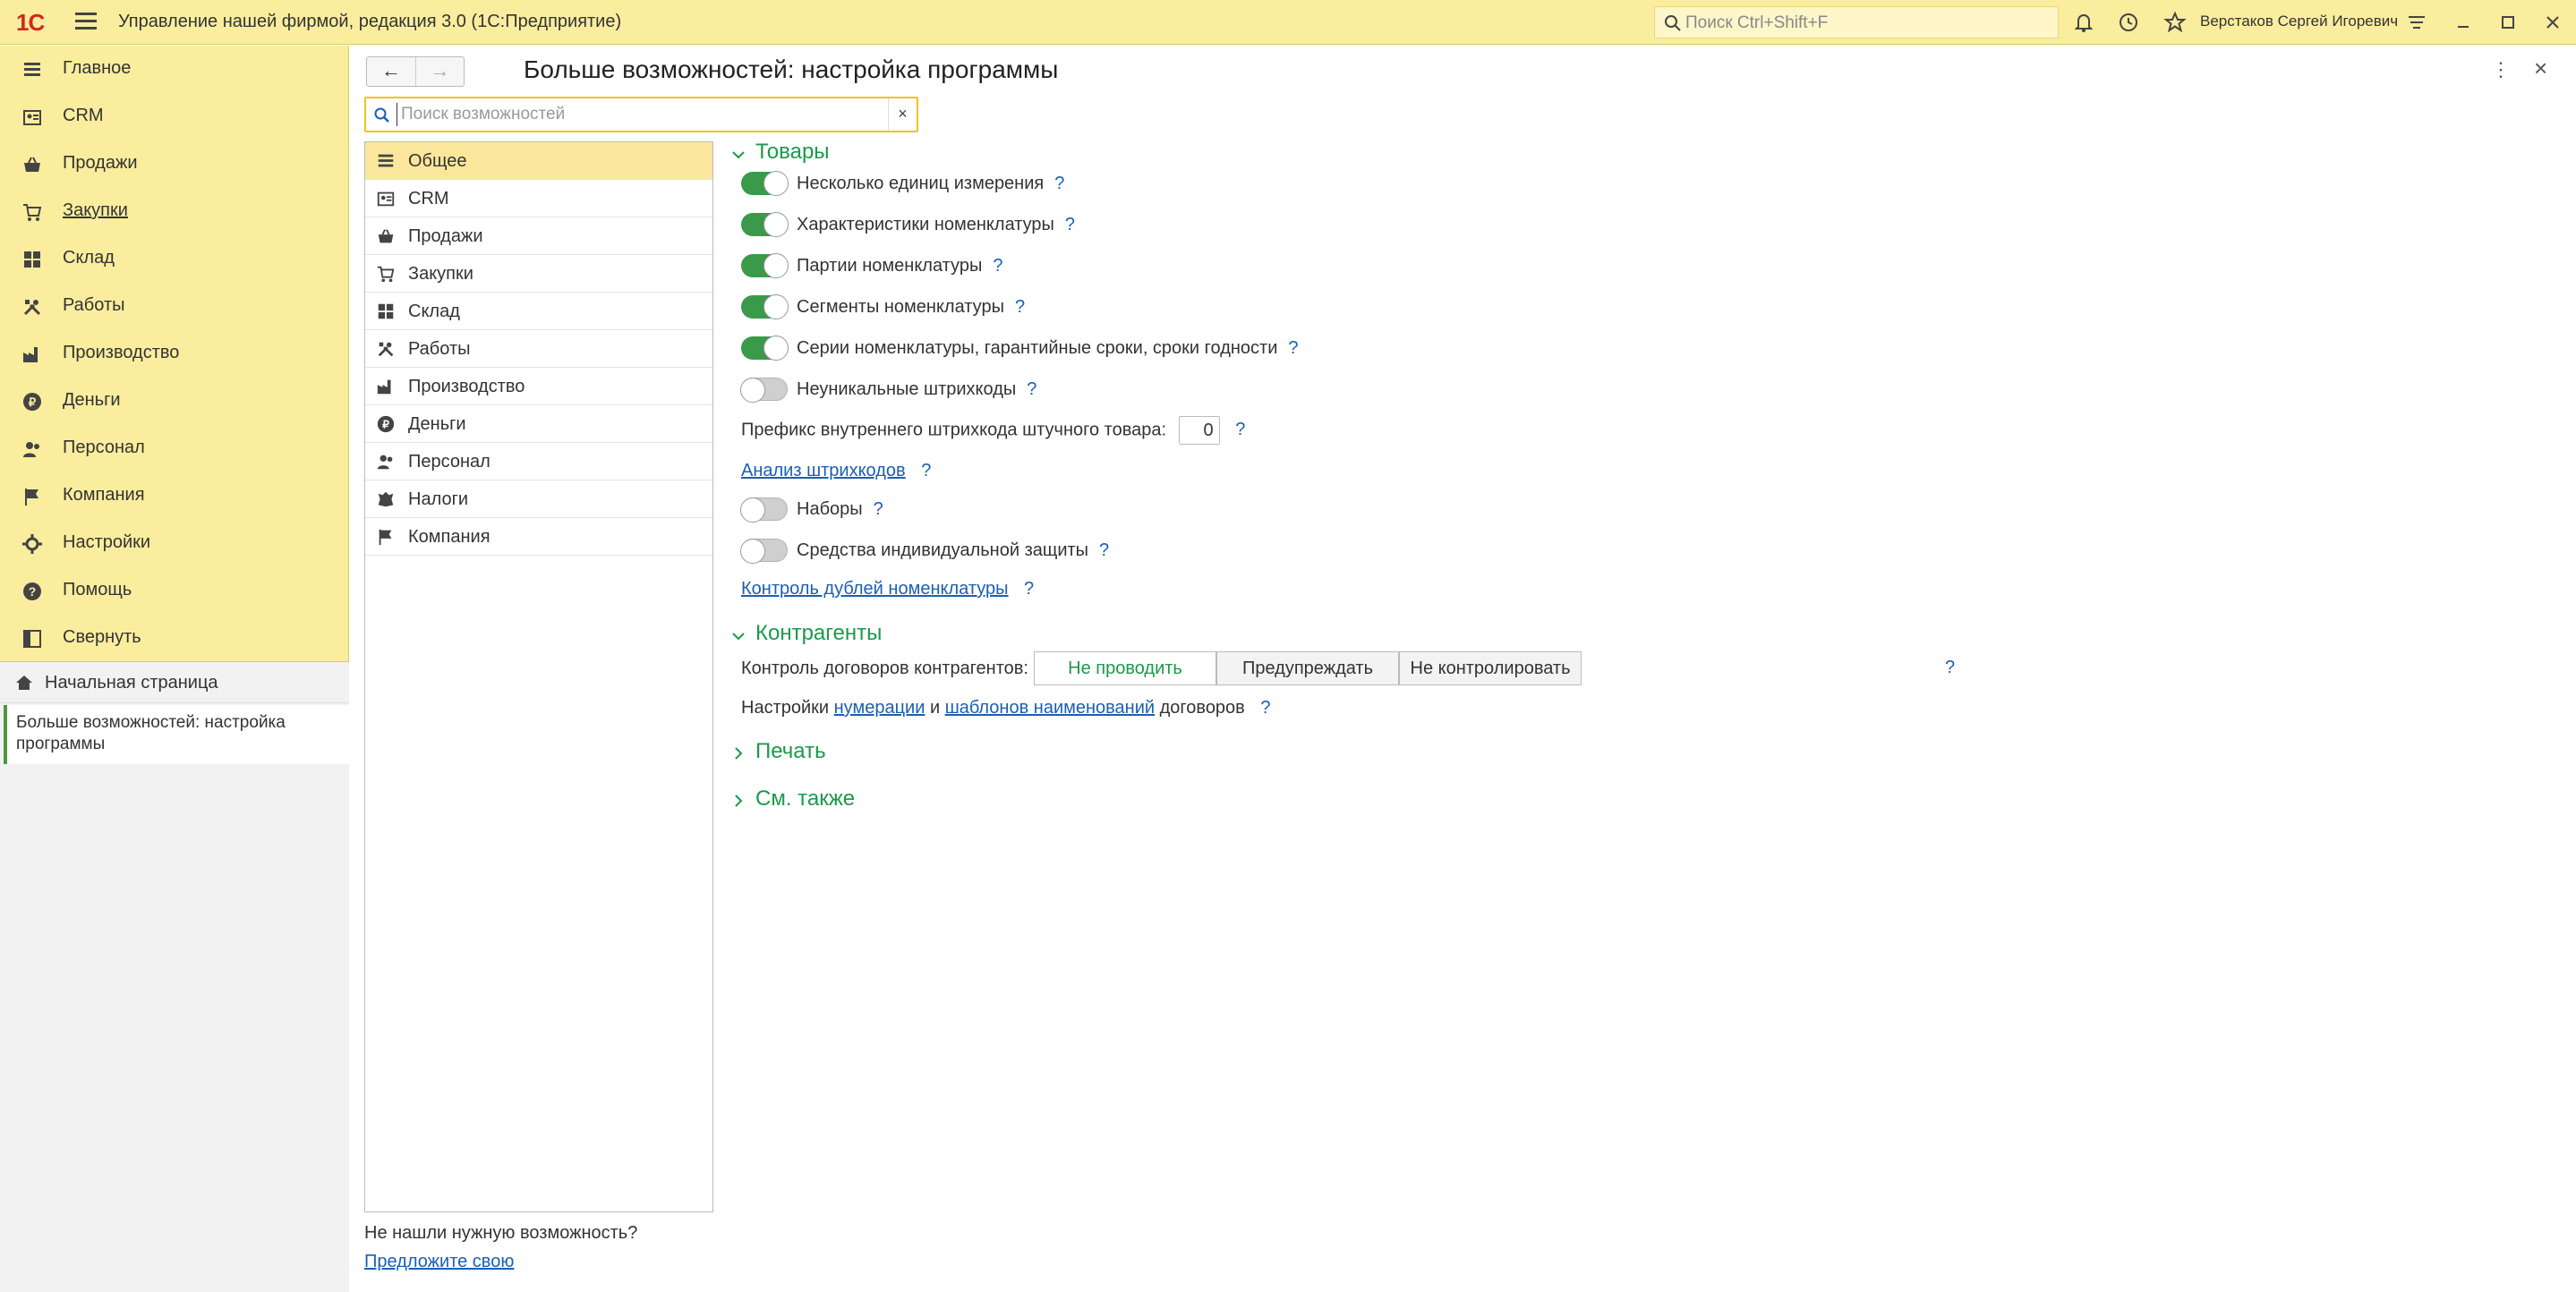  I want to click on characteristics-toggle, so click(765, 224).